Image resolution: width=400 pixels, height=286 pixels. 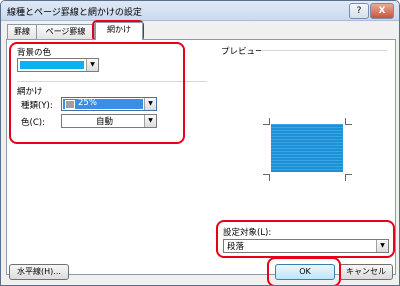 What do you see at coordinates (200, 11) in the screenshot?
I see `title-bar: 線種とページ罫線と網かけの設定 ? X` at bounding box center [200, 11].